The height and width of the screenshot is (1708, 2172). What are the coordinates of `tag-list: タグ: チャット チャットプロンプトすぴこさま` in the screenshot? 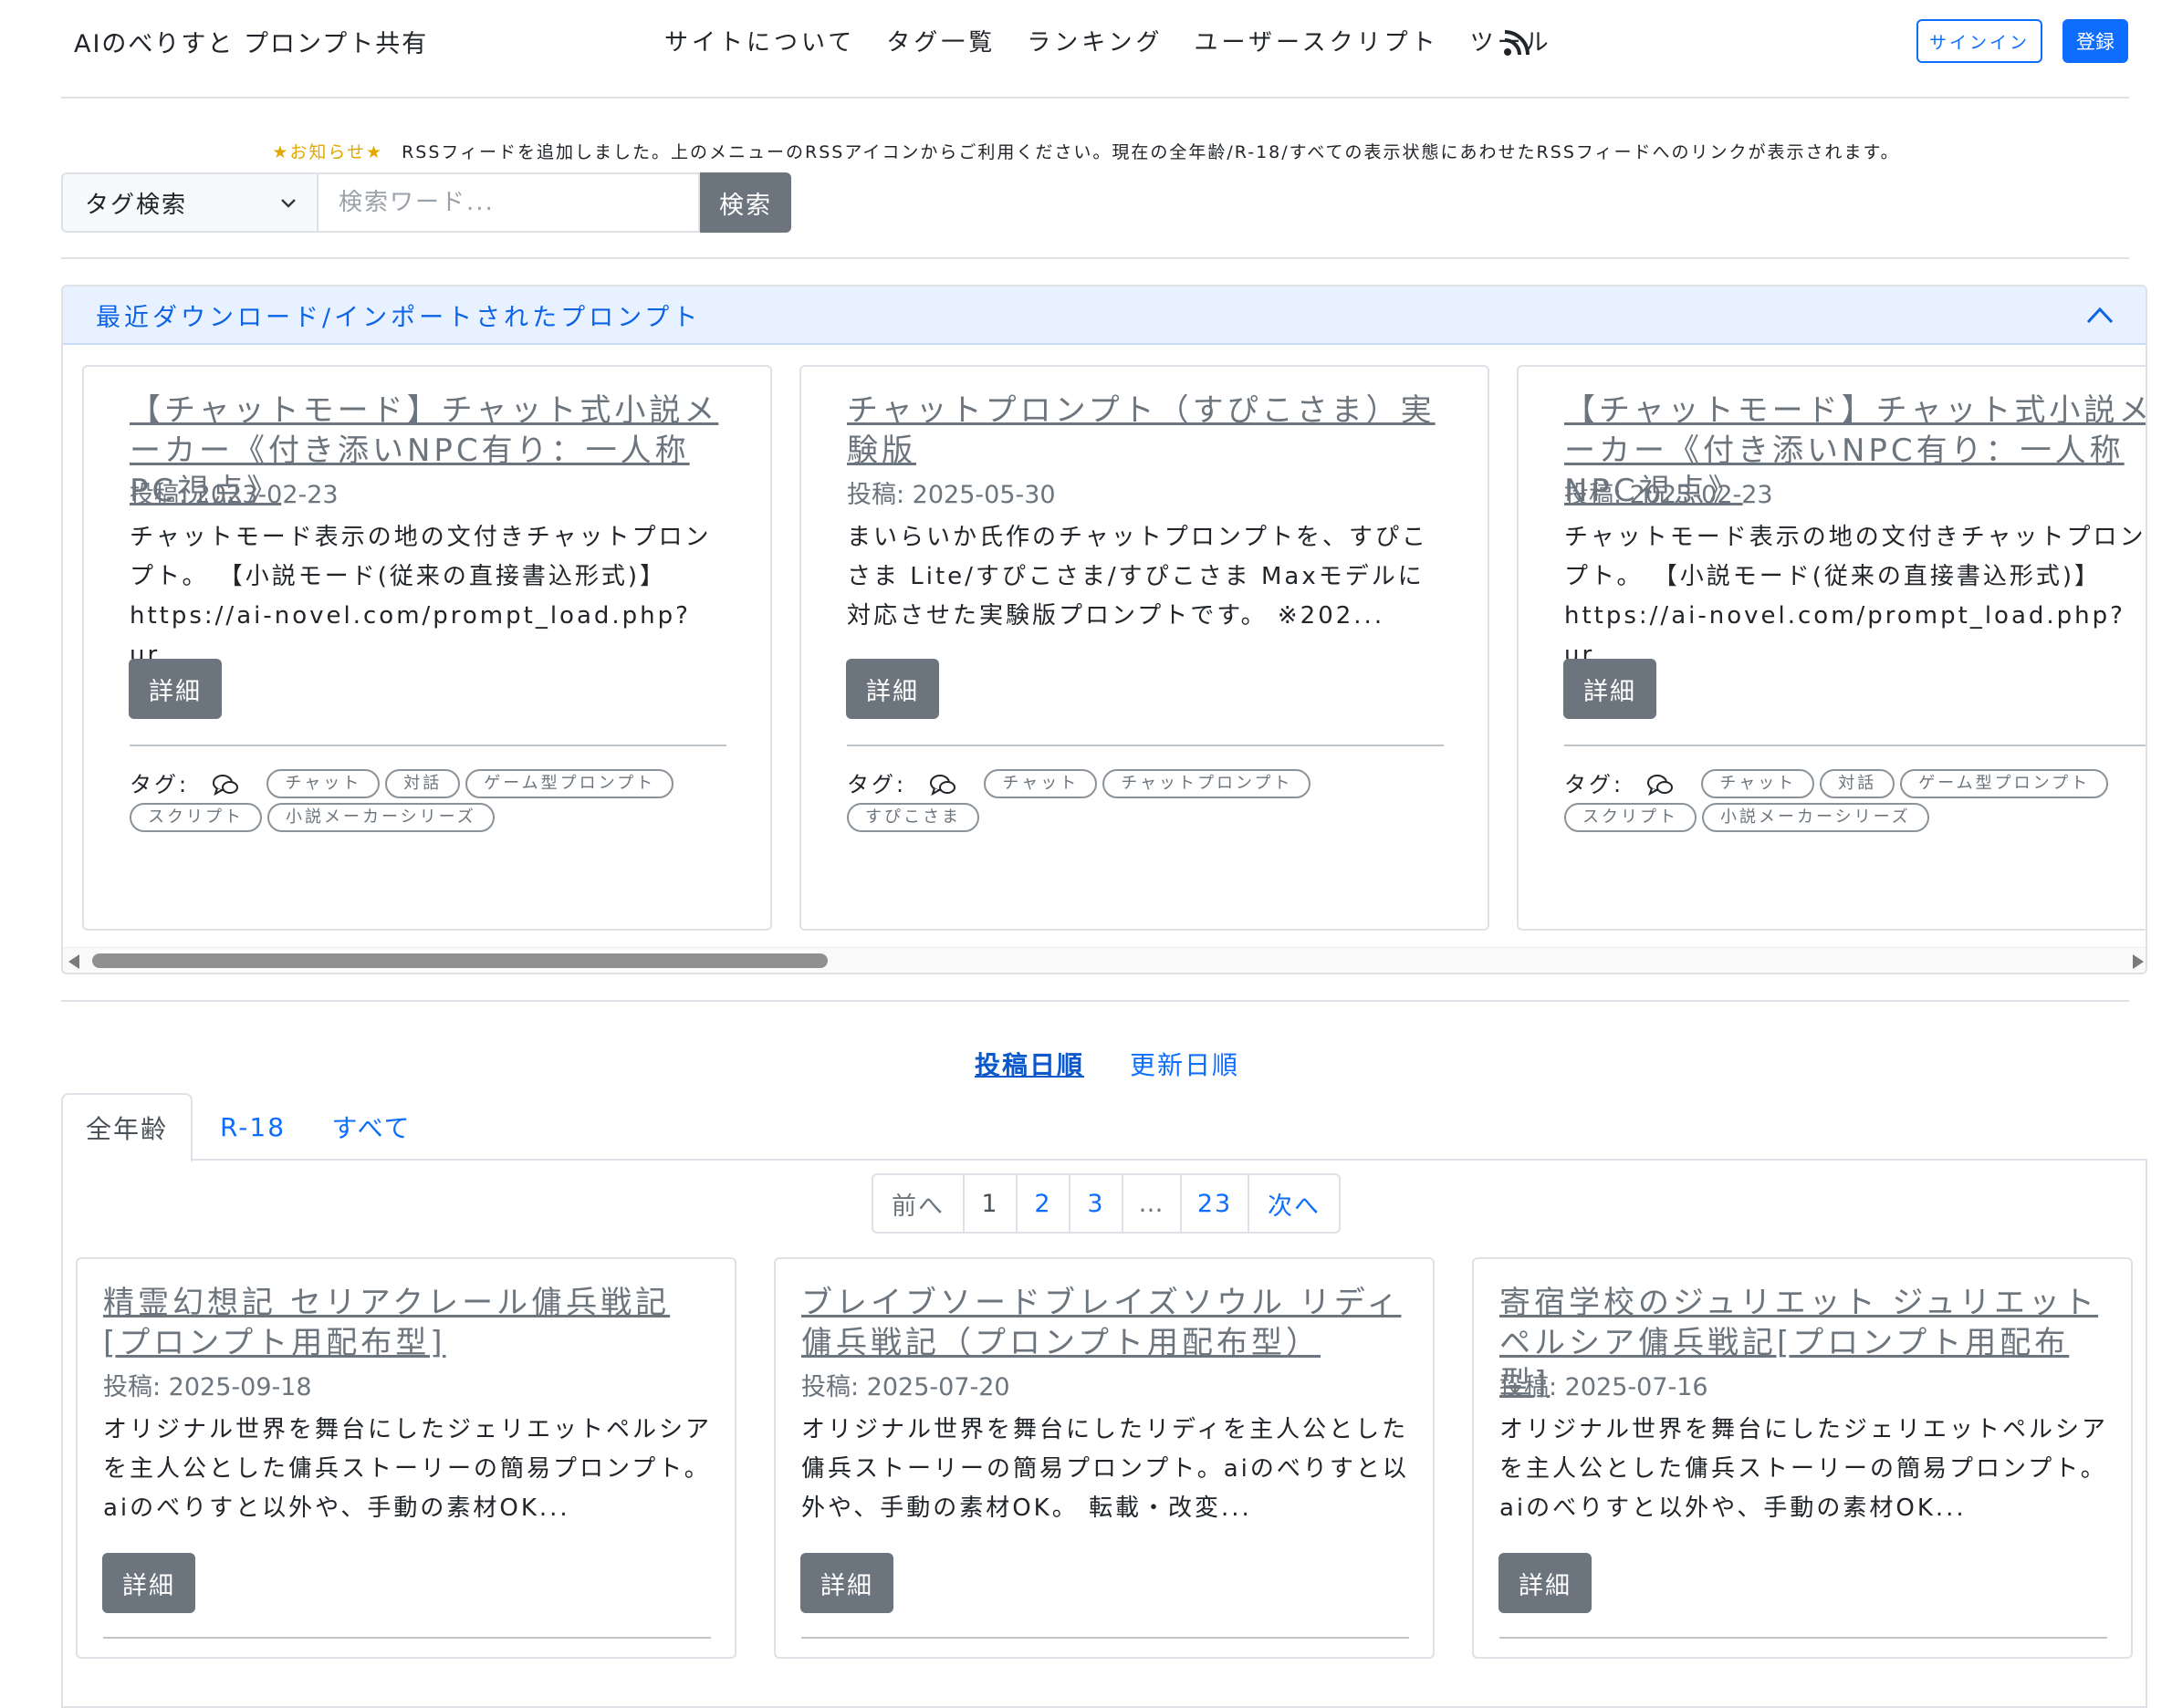 It's located at (1148, 802).